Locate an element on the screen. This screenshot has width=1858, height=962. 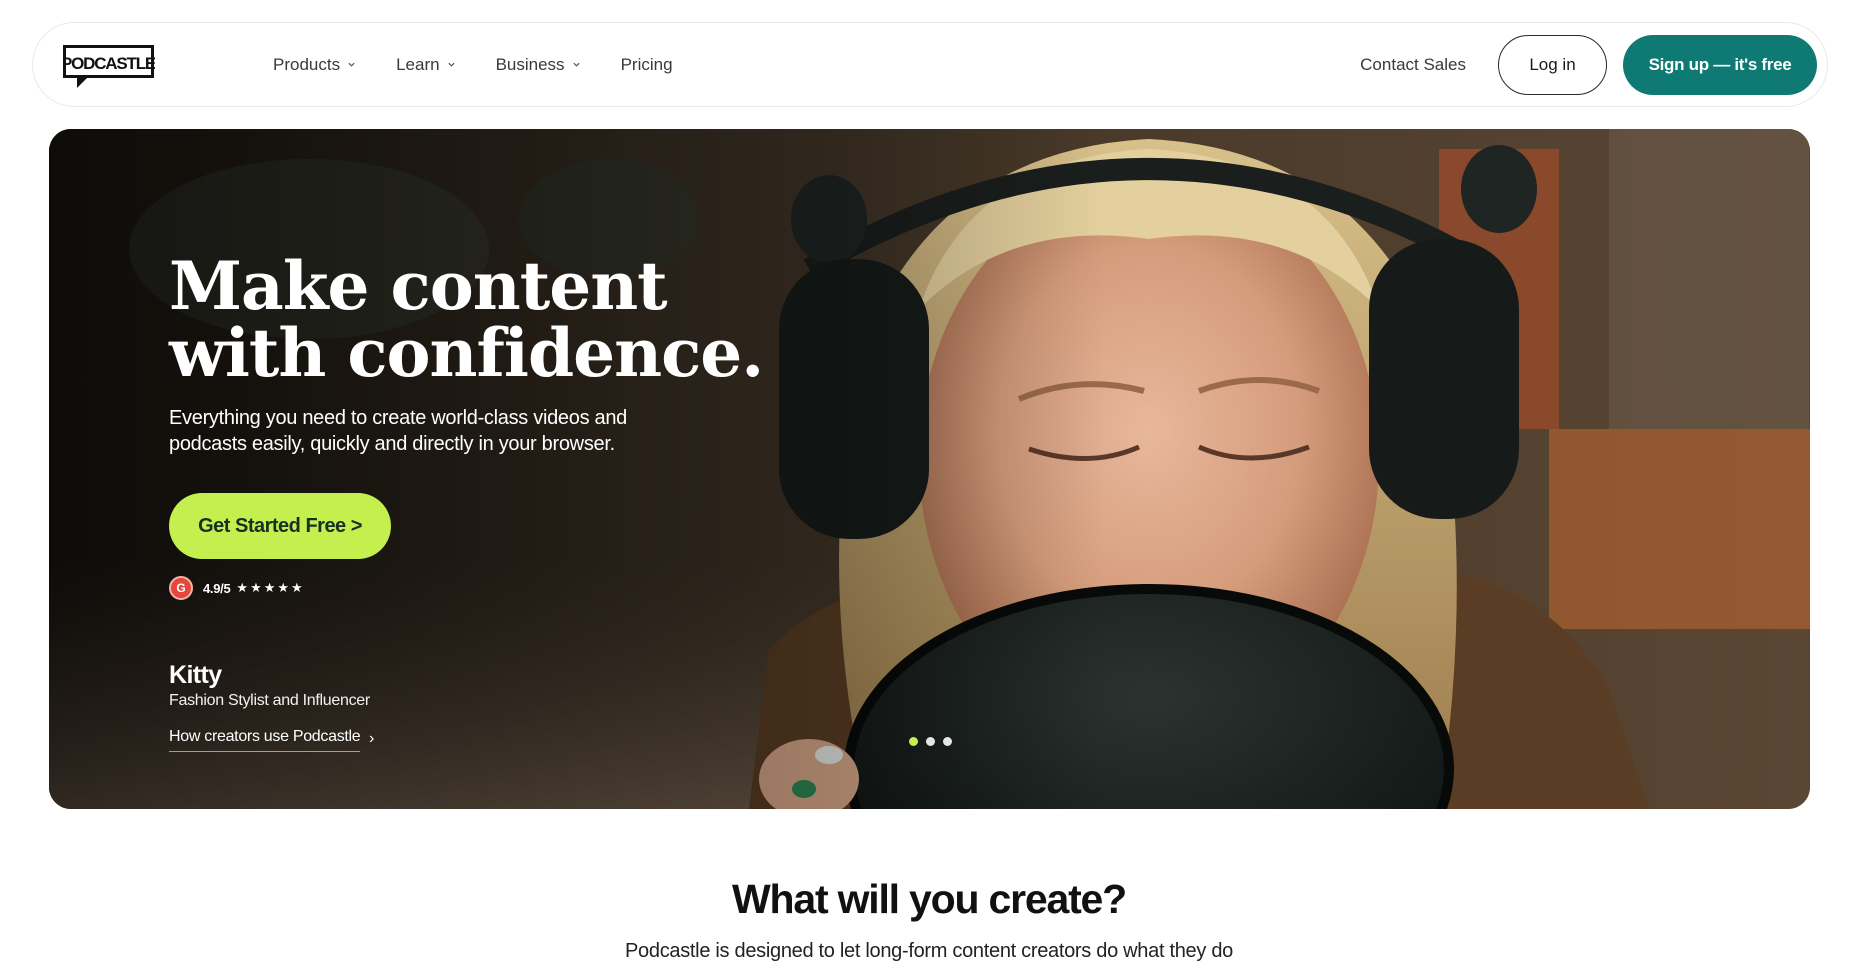
podcastle-logo: PODCASTLE is located at coordinates (109, 67).